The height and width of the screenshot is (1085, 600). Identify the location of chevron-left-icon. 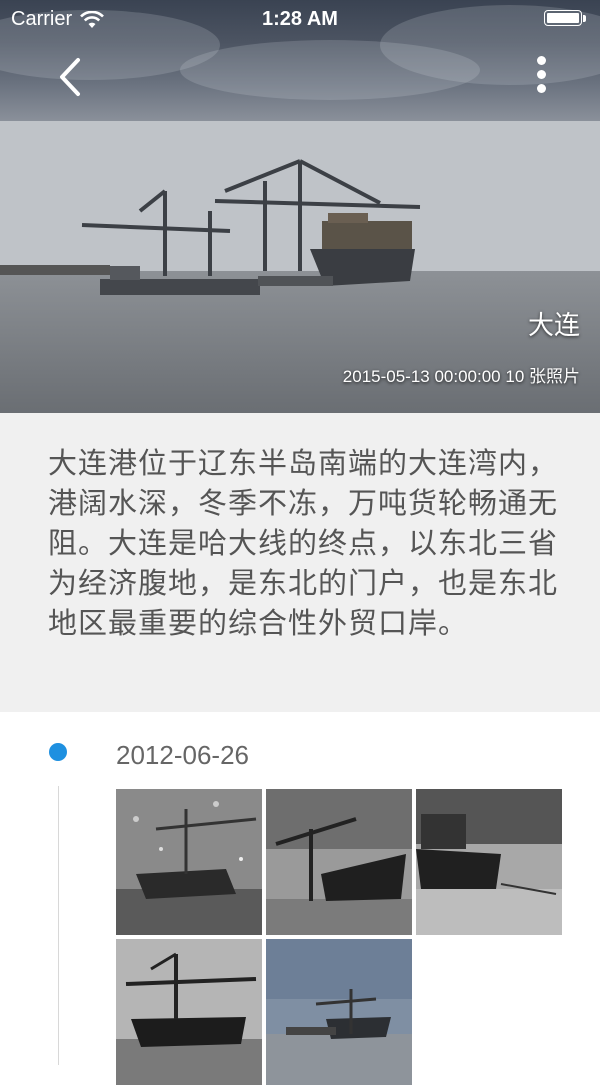
(70, 77).